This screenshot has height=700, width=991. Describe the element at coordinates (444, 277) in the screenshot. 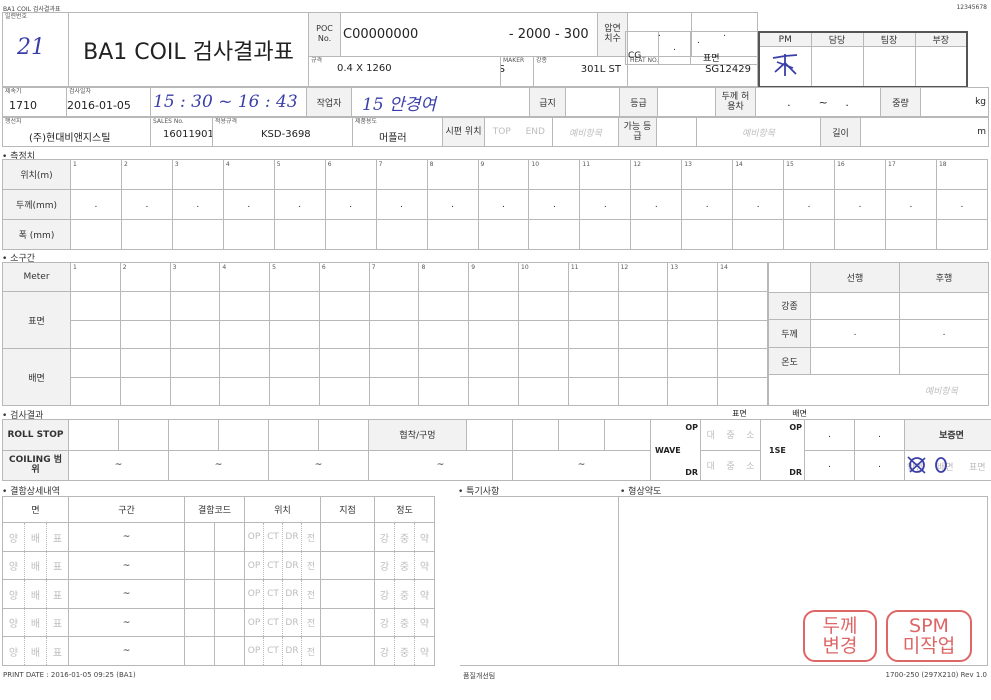

I see `meter-cell: 8` at that location.